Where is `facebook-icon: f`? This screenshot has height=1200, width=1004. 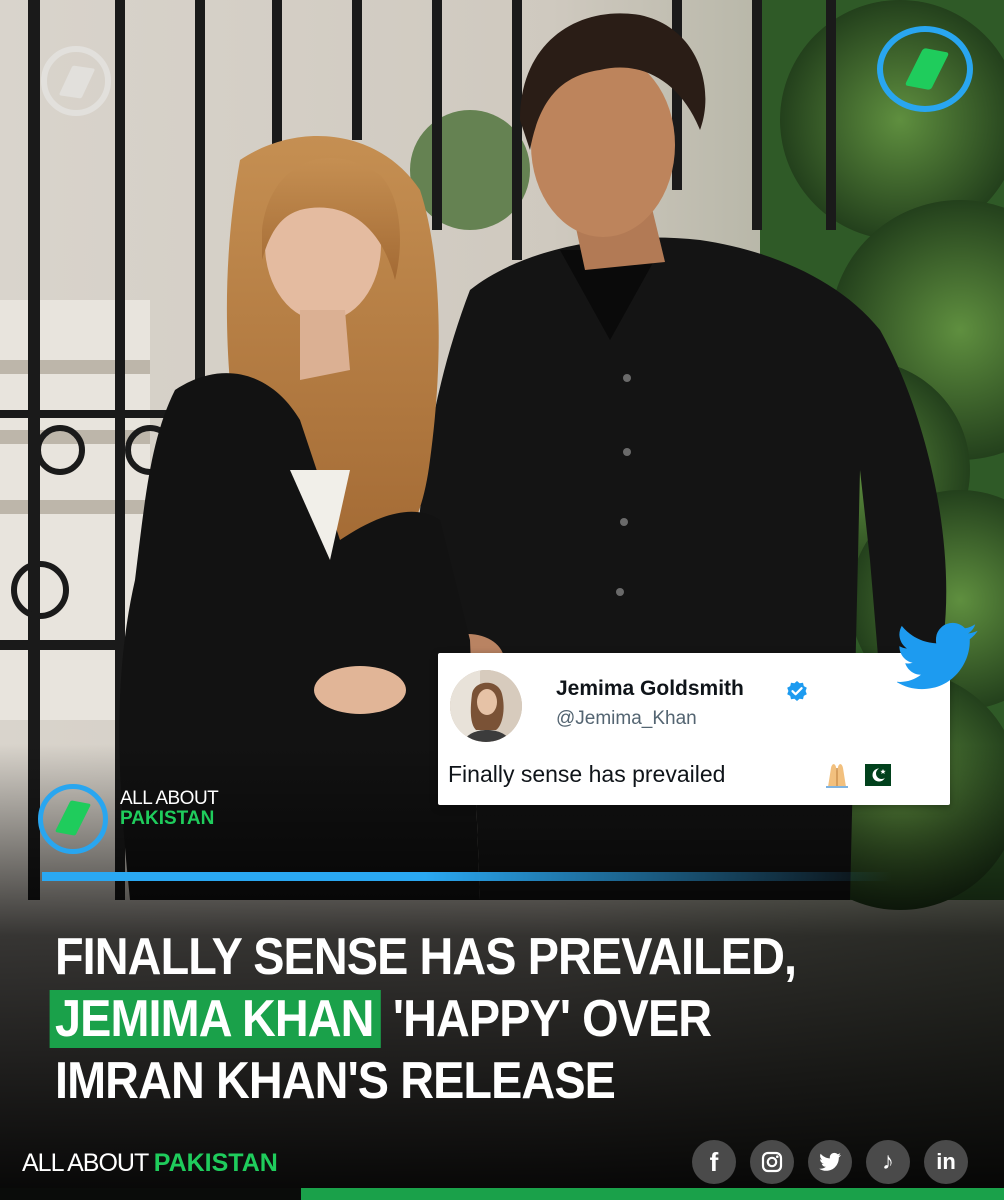 facebook-icon: f is located at coordinates (714, 1162).